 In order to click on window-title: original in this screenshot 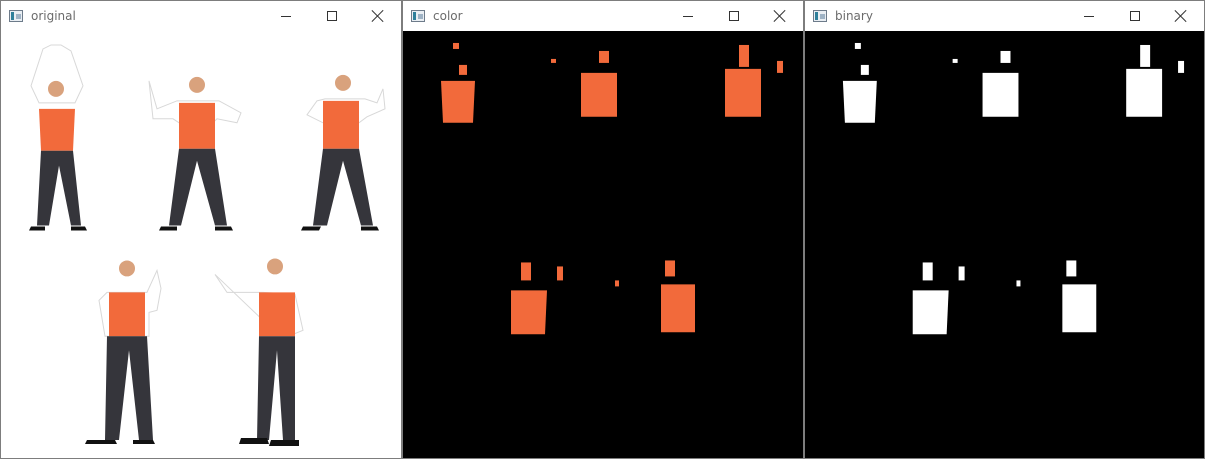, I will do `click(53, 16)`.